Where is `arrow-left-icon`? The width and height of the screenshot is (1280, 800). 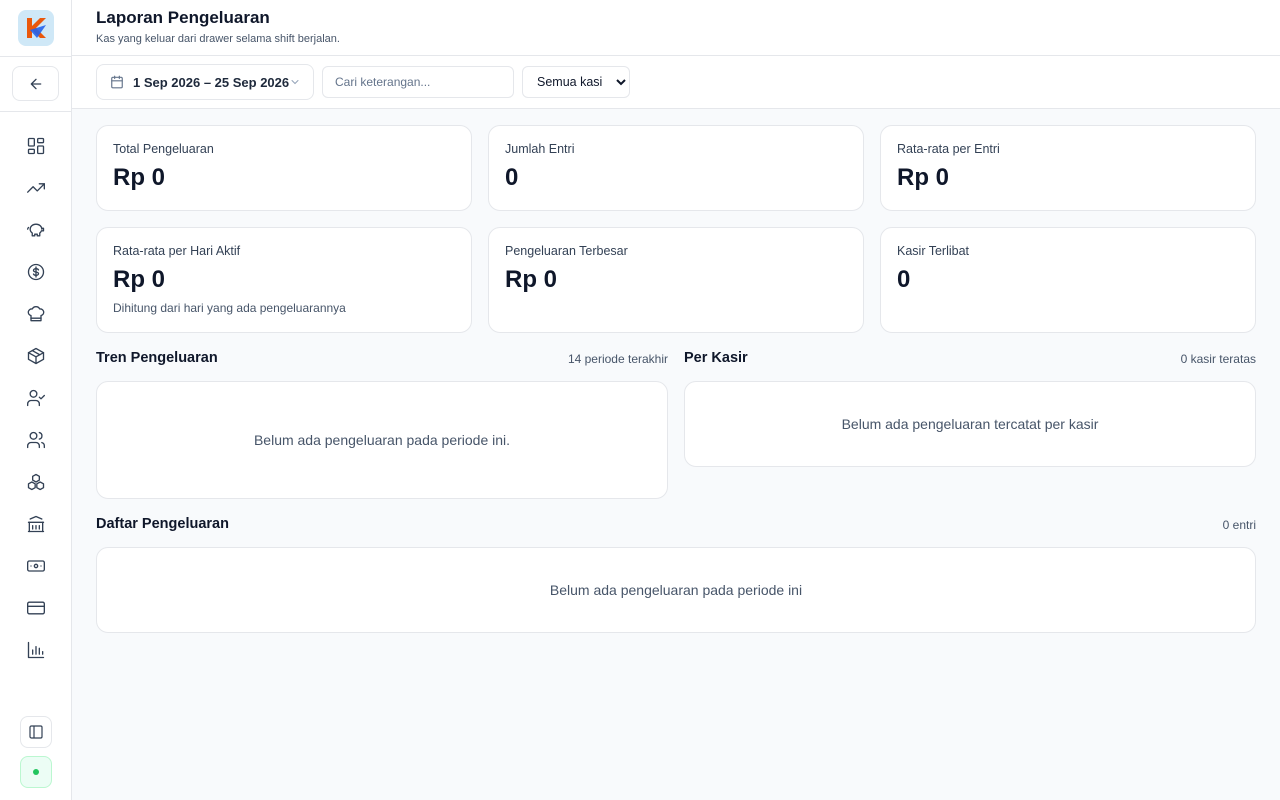 arrow-left-icon is located at coordinates (35, 83).